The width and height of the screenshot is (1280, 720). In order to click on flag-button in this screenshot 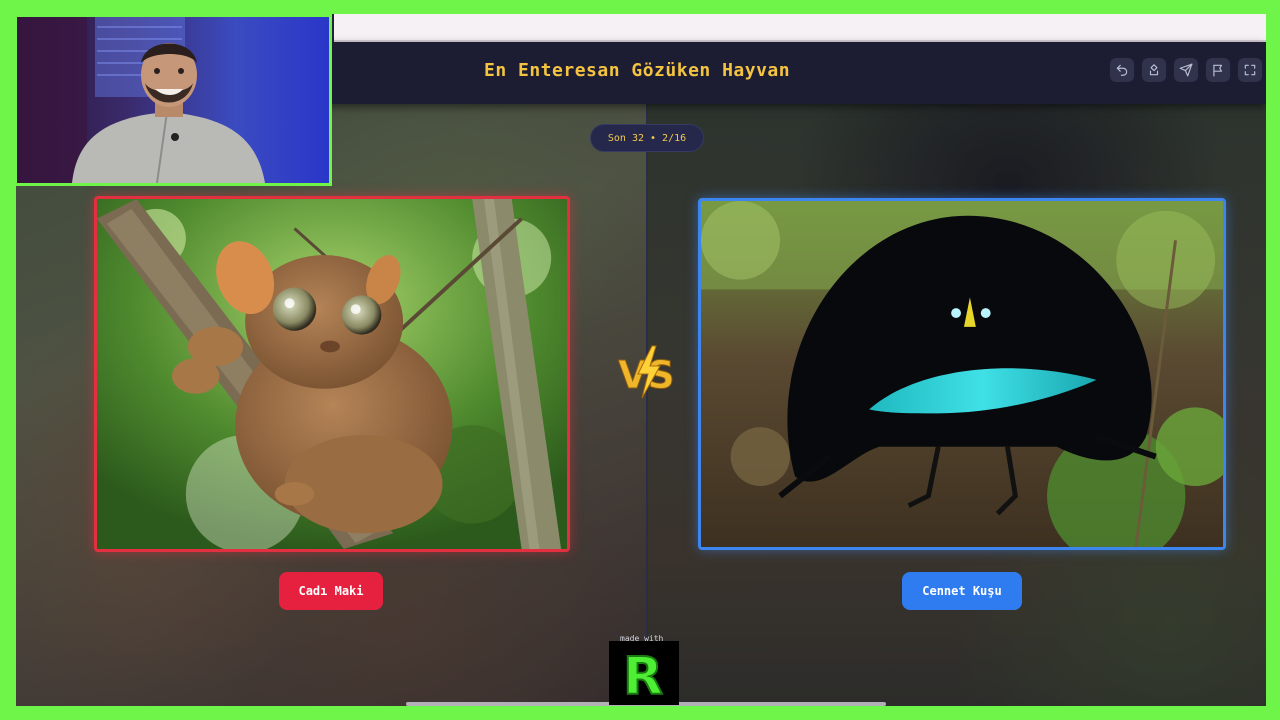, I will do `click(1218, 70)`.